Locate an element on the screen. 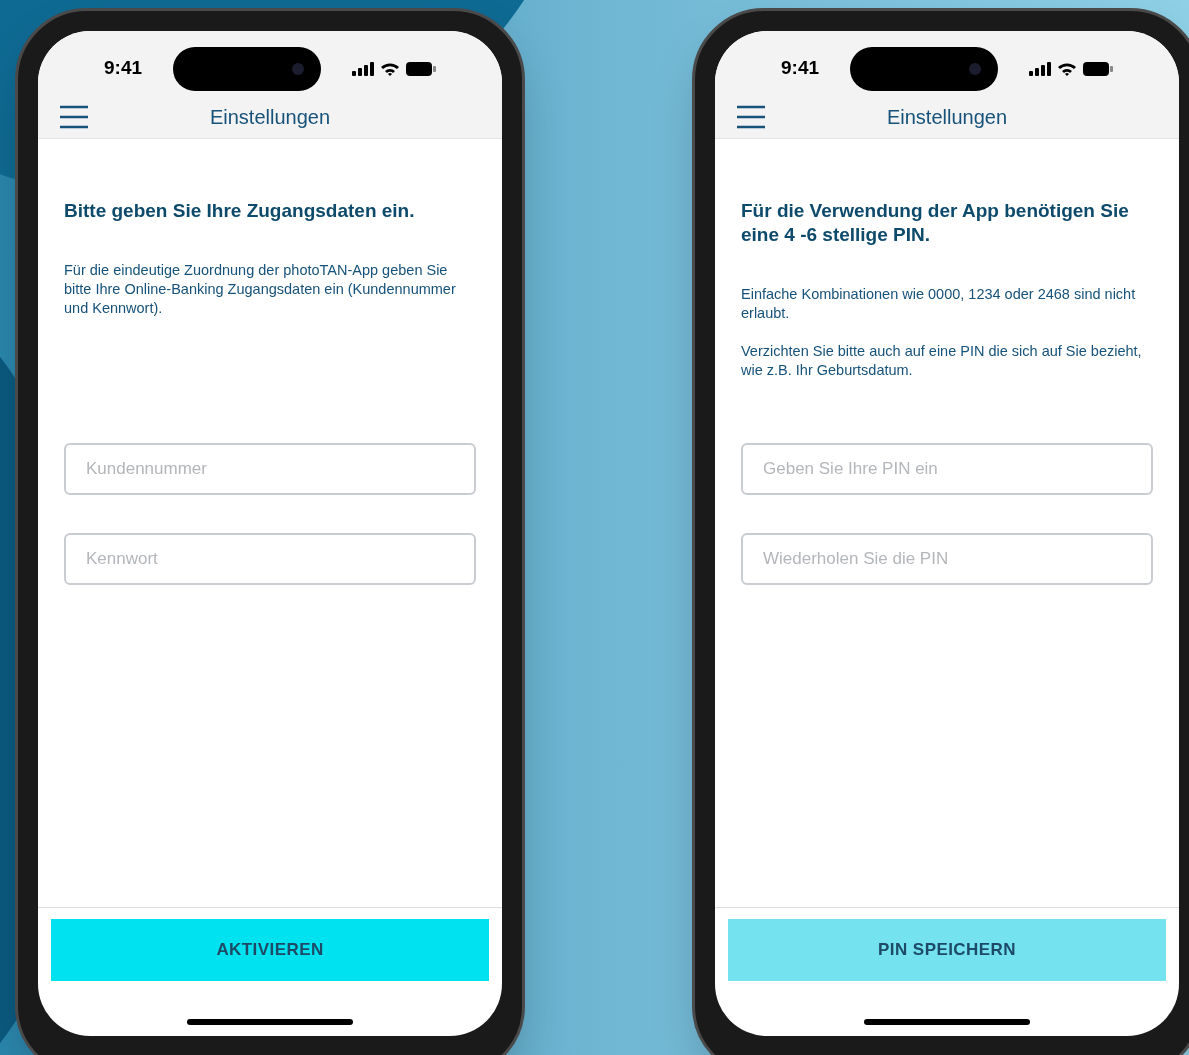 Image resolution: width=1189 pixels, height=1055 pixels. heading: Bitte geben Sie Ihre Zugangsdaten ein. is located at coordinates (240, 211).